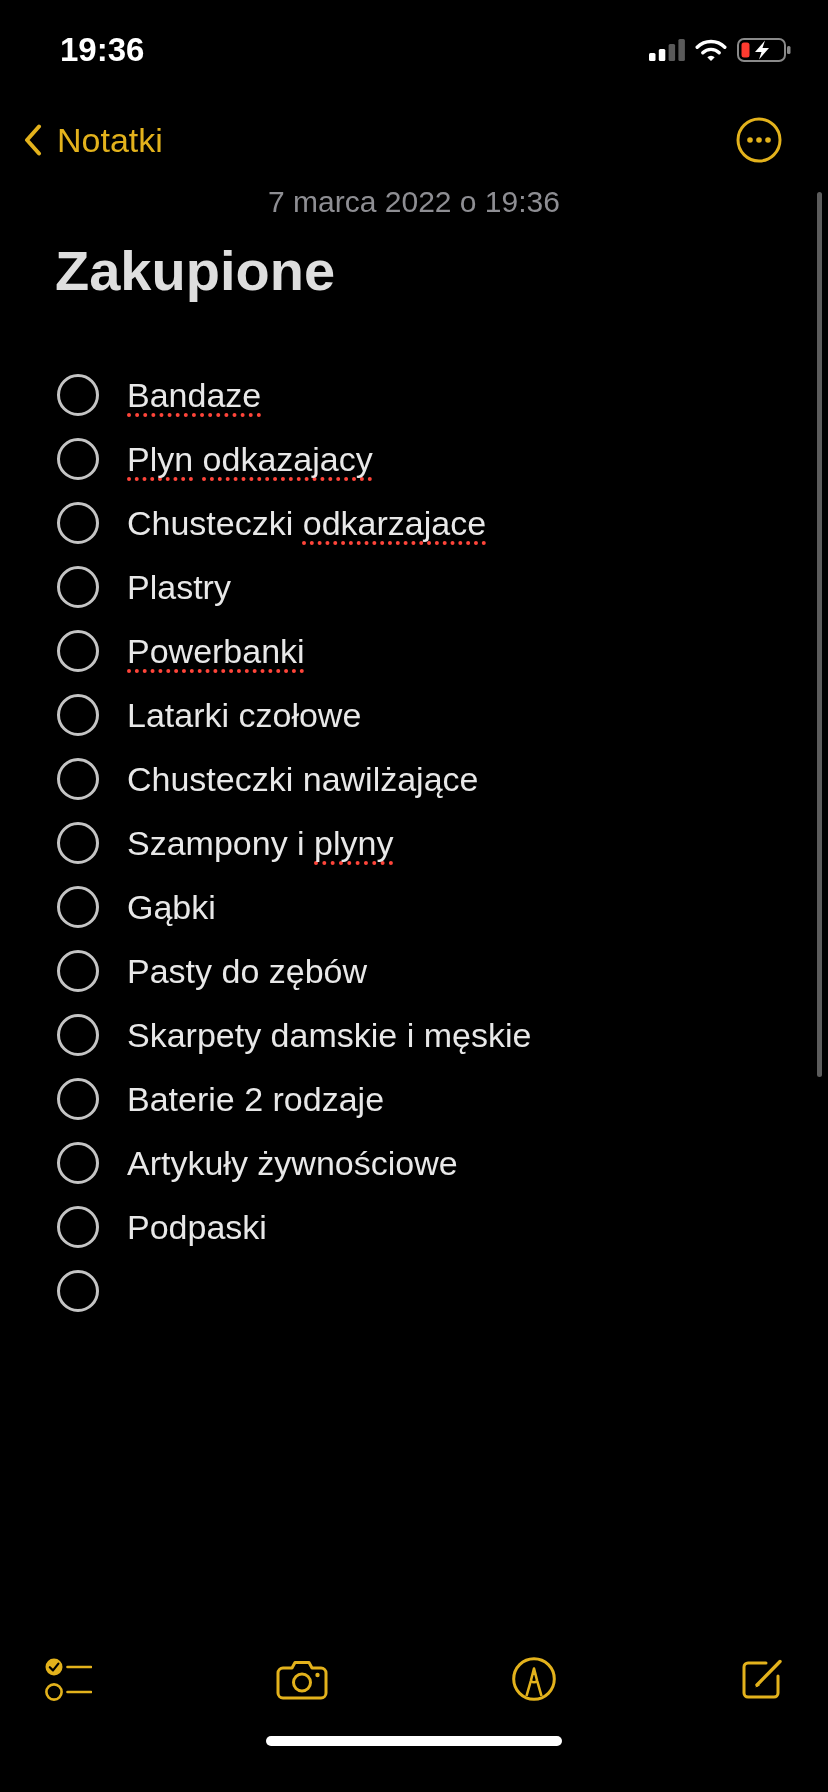 Image resolution: width=828 pixels, height=1792 pixels. What do you see at coordinates (307, 523) in the screenshot?
I see `checklist-item-text: Chusteczki odkarzajace` at bounding box center [307, 523].